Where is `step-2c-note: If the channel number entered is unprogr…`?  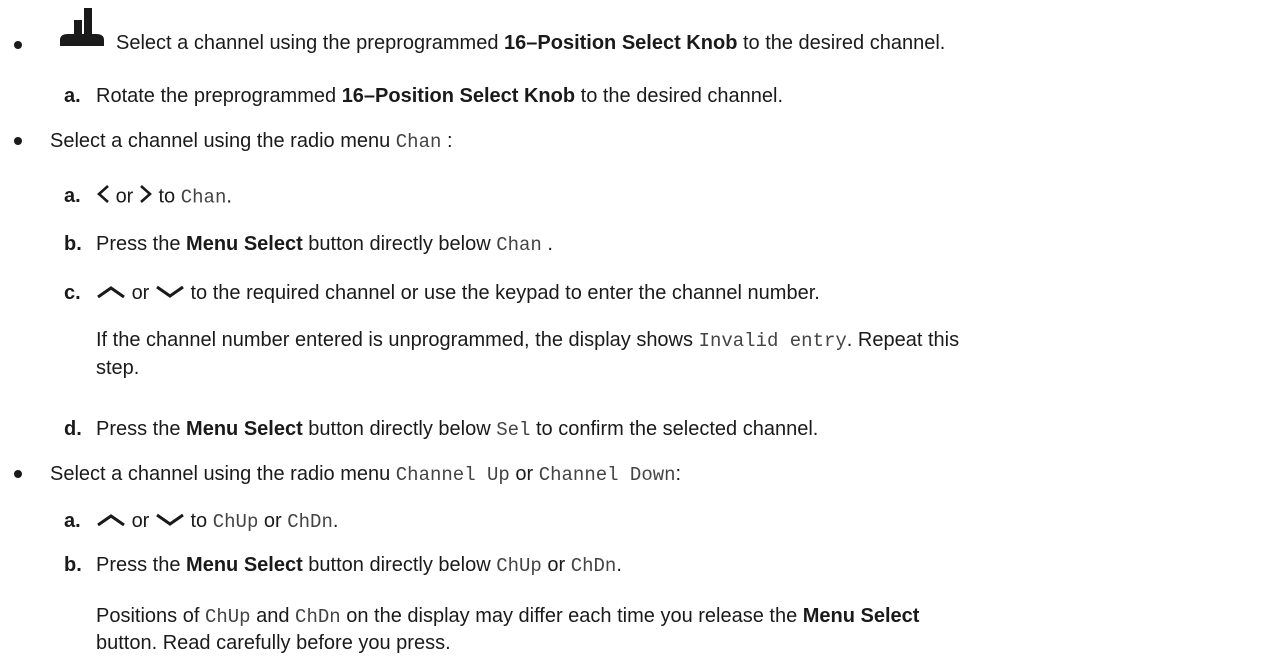
step-2c-note: If the channel number entered is unprogr… is located at coordinates (528, 340).